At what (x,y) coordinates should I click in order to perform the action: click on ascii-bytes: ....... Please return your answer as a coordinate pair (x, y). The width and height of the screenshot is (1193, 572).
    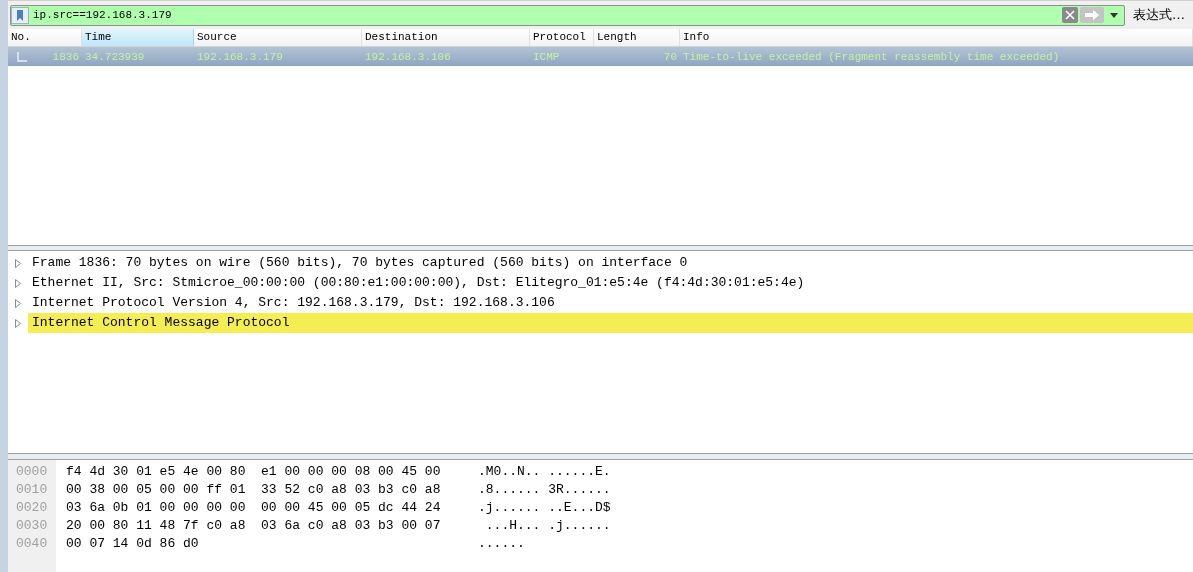
    Looking at the image, I should click on (501, 544).